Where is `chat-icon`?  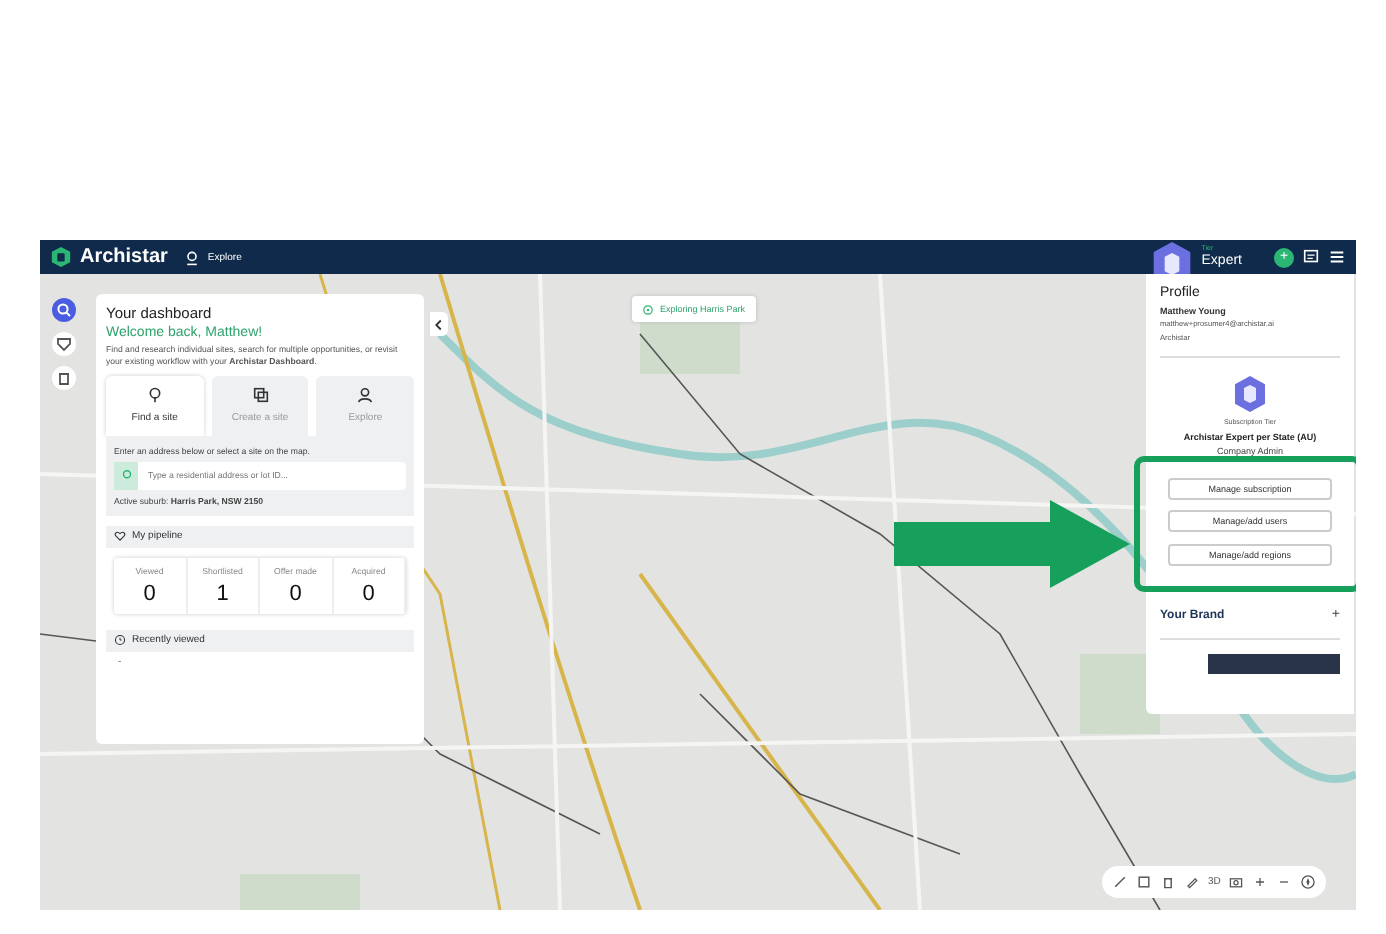 chat-icon is located at coordinates (1311, 257).